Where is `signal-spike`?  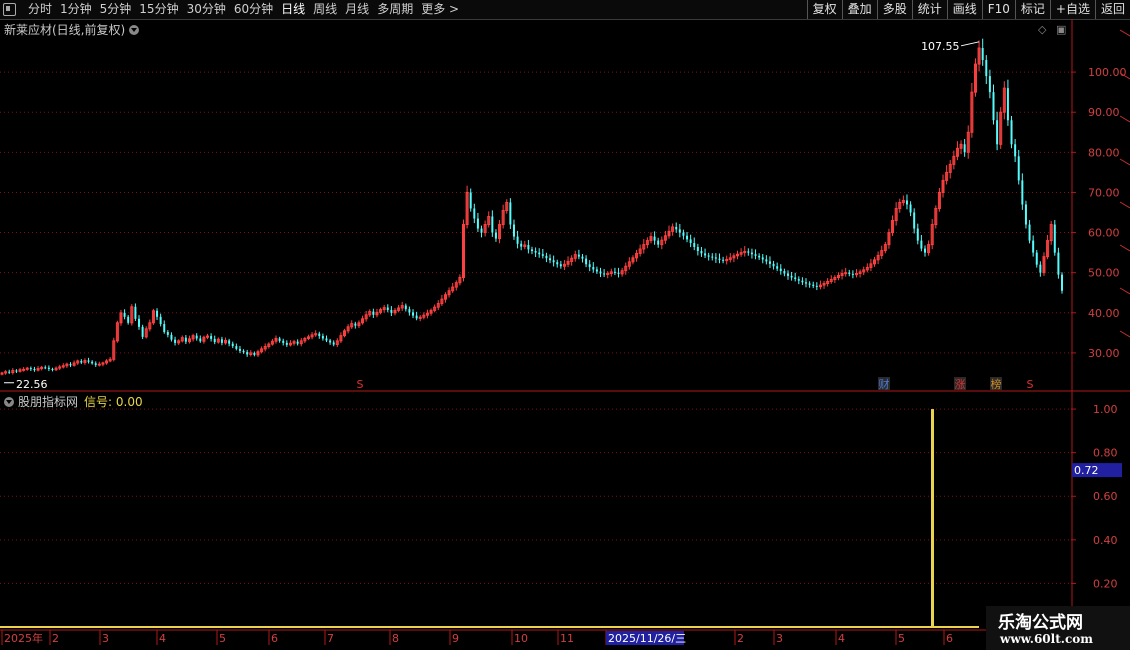
signal-spike is located at coordinates (932, 518).